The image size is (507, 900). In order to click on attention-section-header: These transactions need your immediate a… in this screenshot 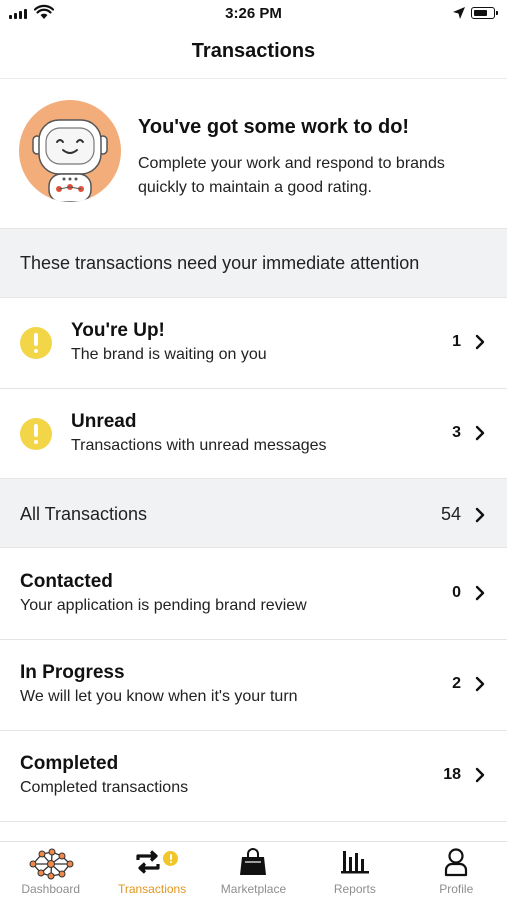, I will do `click(253, 263)`.